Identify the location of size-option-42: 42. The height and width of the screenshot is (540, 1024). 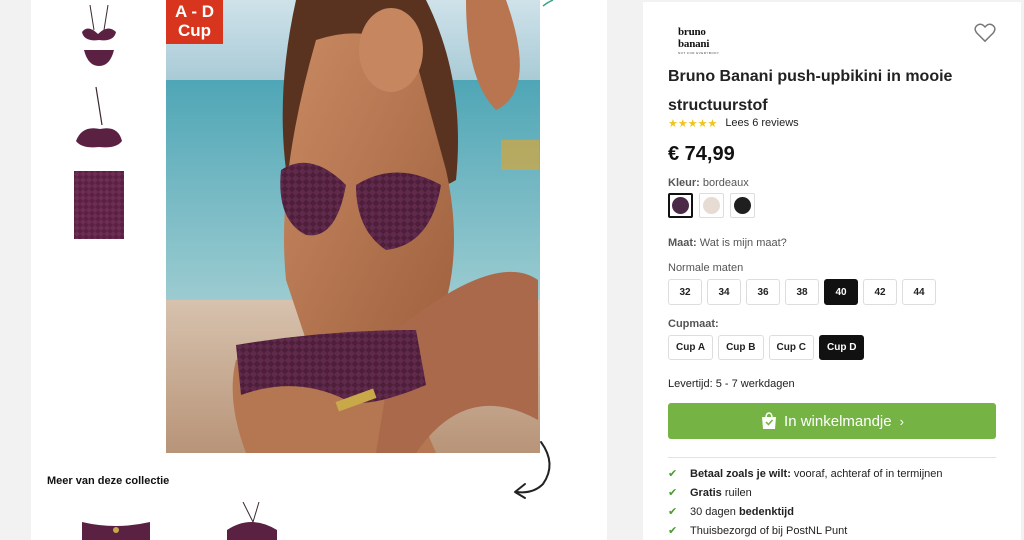
(880, 292).